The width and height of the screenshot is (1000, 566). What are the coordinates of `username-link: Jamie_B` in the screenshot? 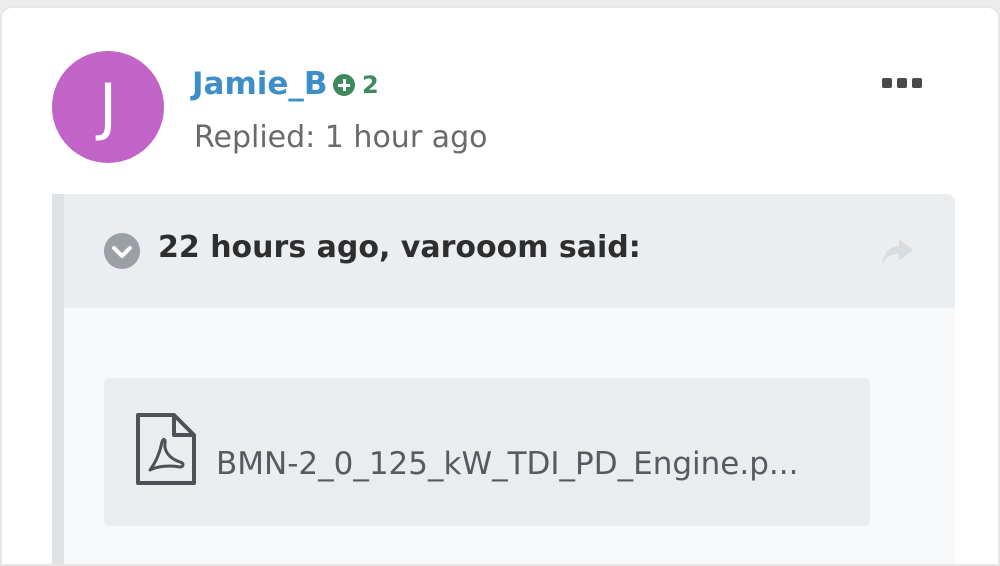 It's located at (260, 84).